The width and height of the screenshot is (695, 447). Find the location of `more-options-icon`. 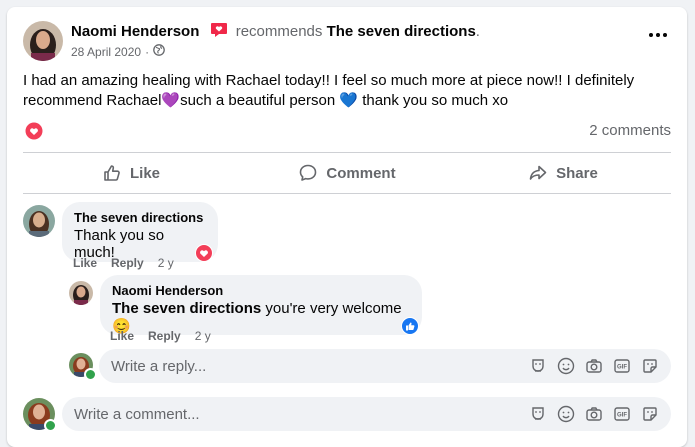

more-options-icon is located at coordinates (658, 35).